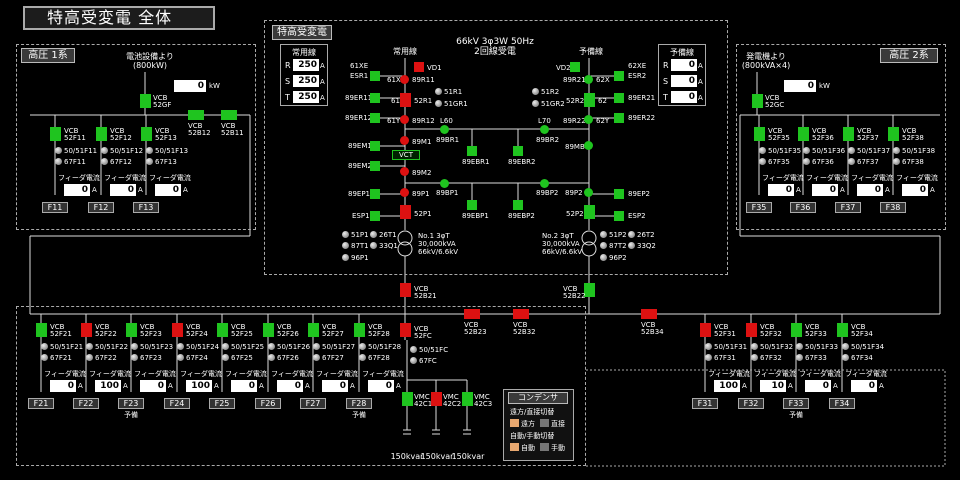  What do you see at coordinates (359, 330) in the screenshot?
I see `vcb-52f28` at bounding box center [359, 330].